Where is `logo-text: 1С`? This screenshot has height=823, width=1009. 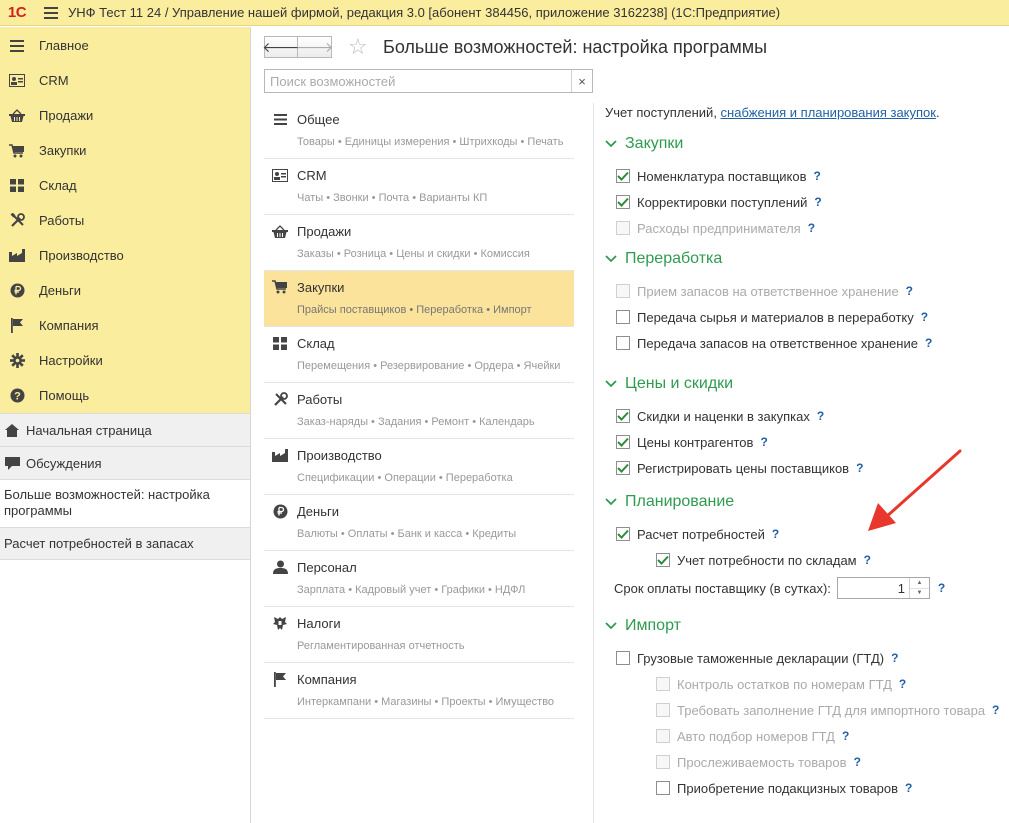 logo-text: 1С is located at coordinates (17, 12).